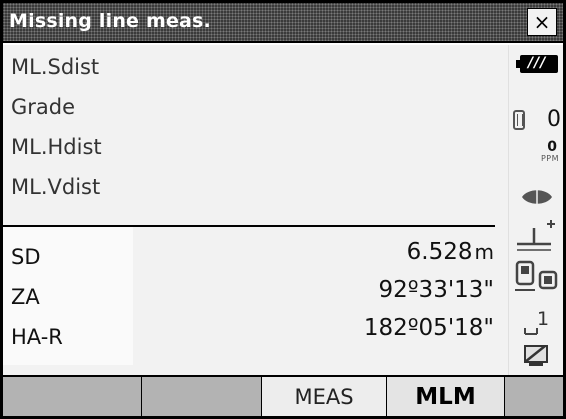 The width and height of the screenshot is (566, 419). Describe the element at coordinates (428, 328) in the screenshot. I see `ha-r-value: 182º05'18"` at that location.